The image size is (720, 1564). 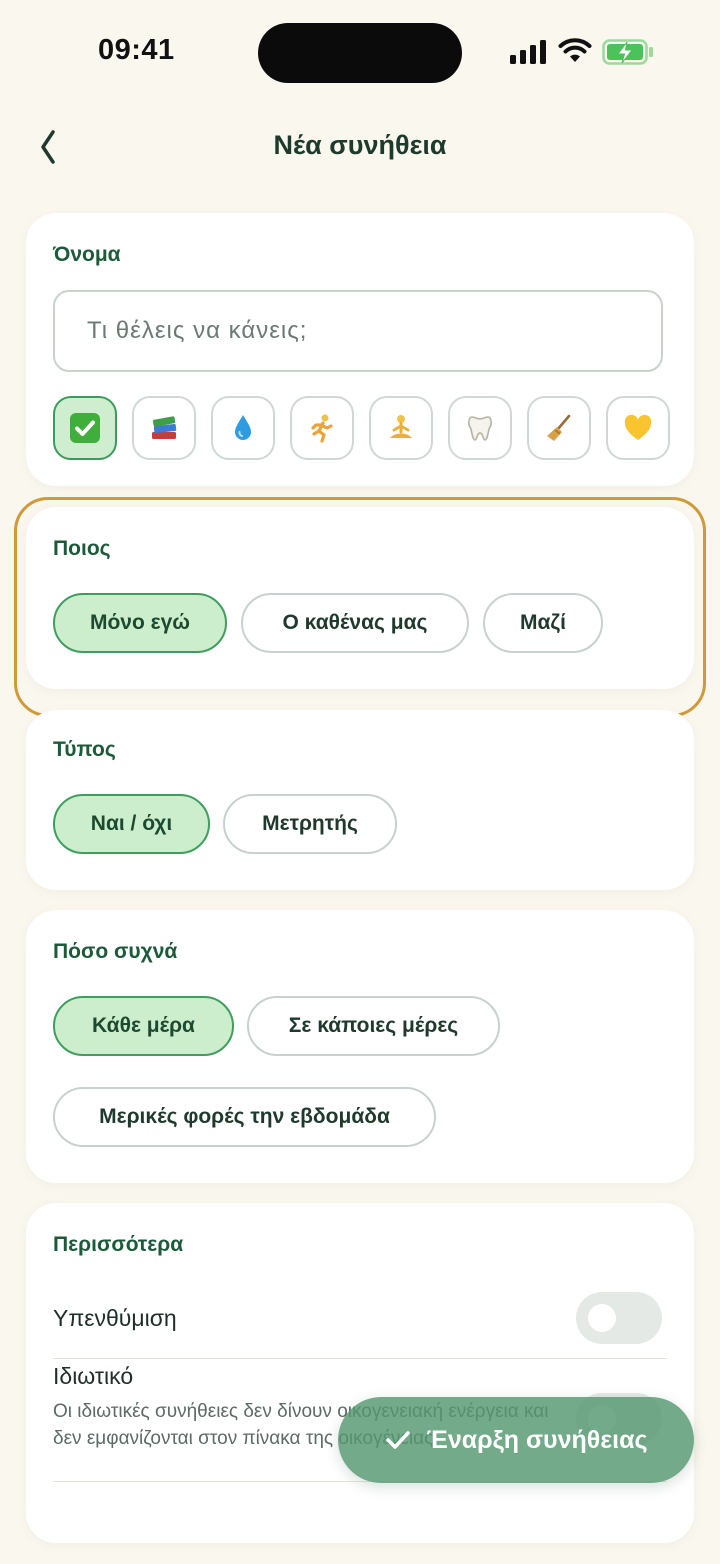 I want to click on emoji-option-heart, so click(x=638, y=428).